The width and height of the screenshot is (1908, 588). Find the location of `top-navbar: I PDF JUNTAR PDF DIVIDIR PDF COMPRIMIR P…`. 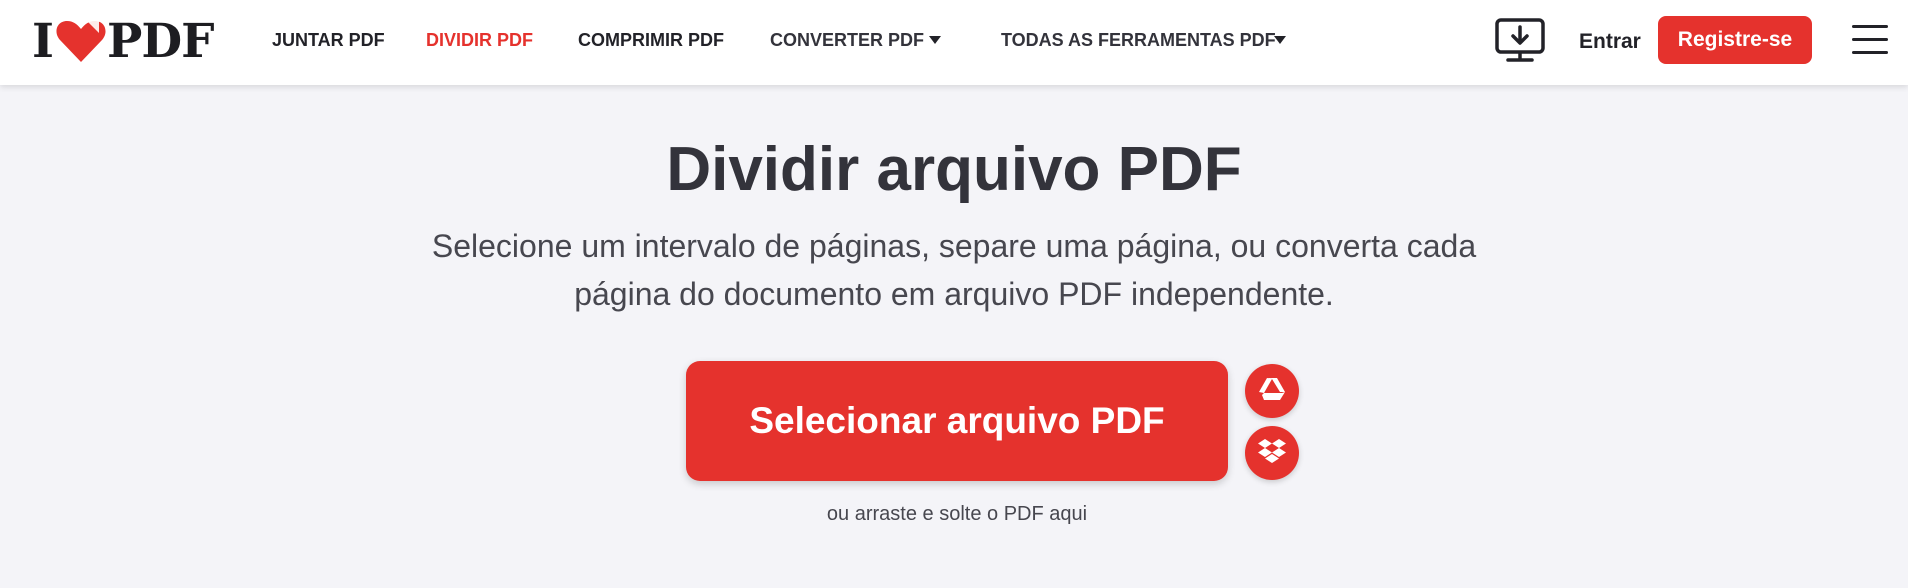

top-navbar: I PDF JUNTAR PDF DIVIDIR PDF COMPRIMIR P… is located at coordinates (954, 42).